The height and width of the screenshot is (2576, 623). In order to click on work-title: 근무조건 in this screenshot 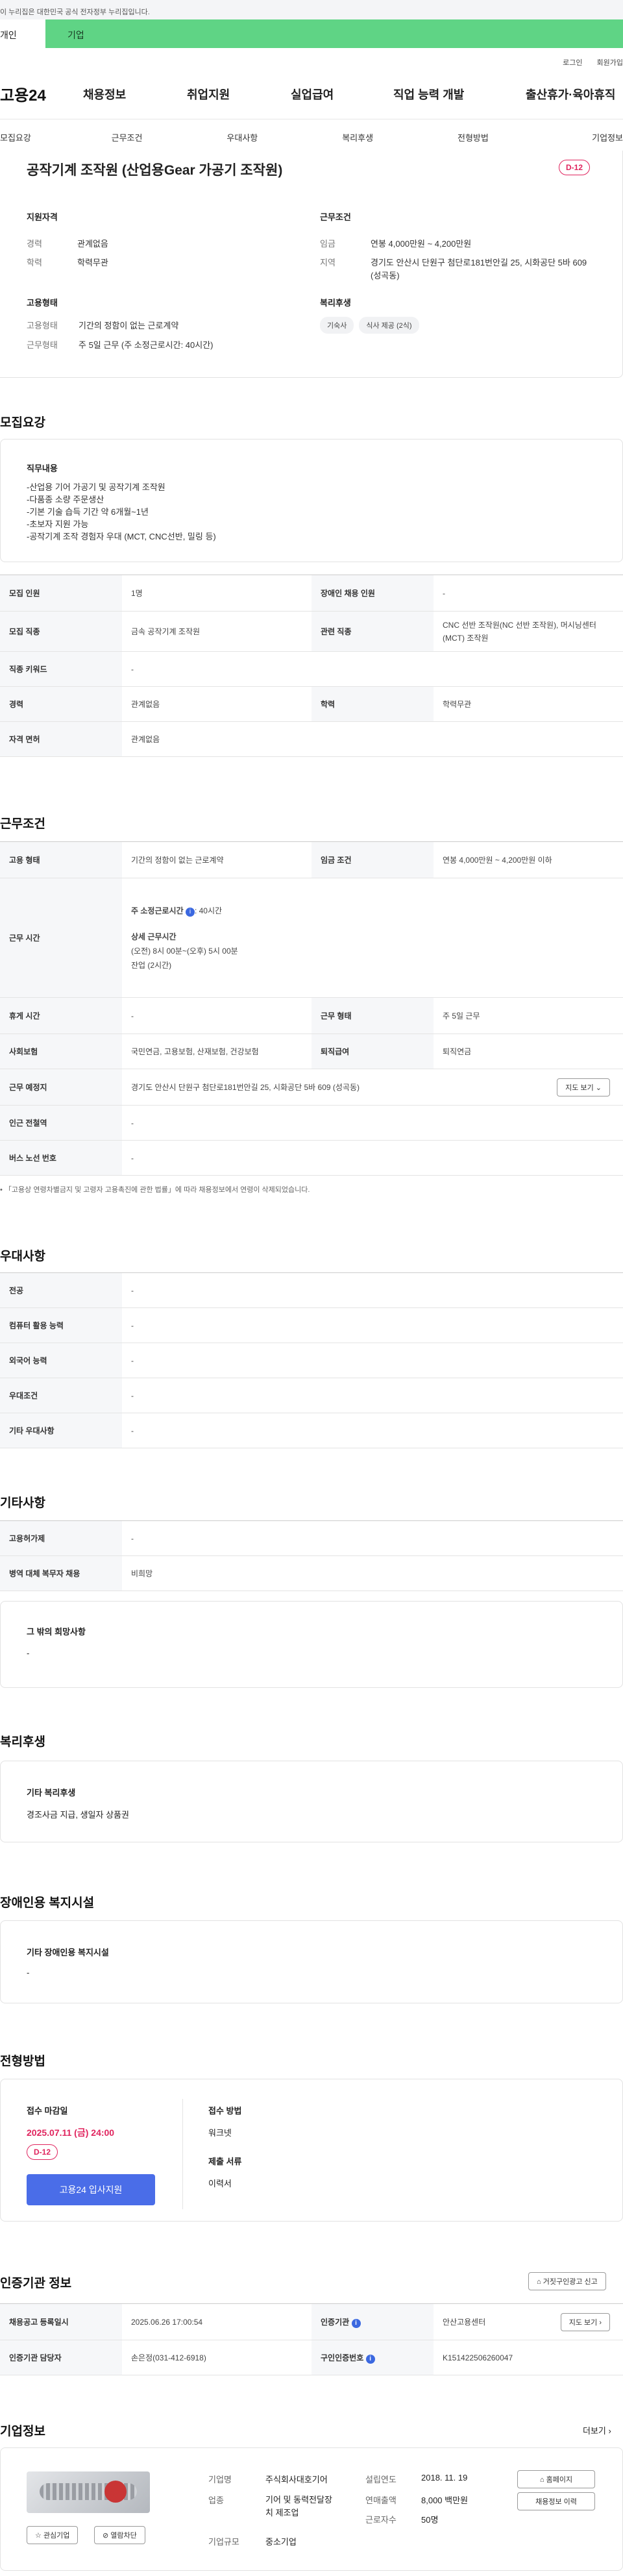, I will do `click(22, 824)`.